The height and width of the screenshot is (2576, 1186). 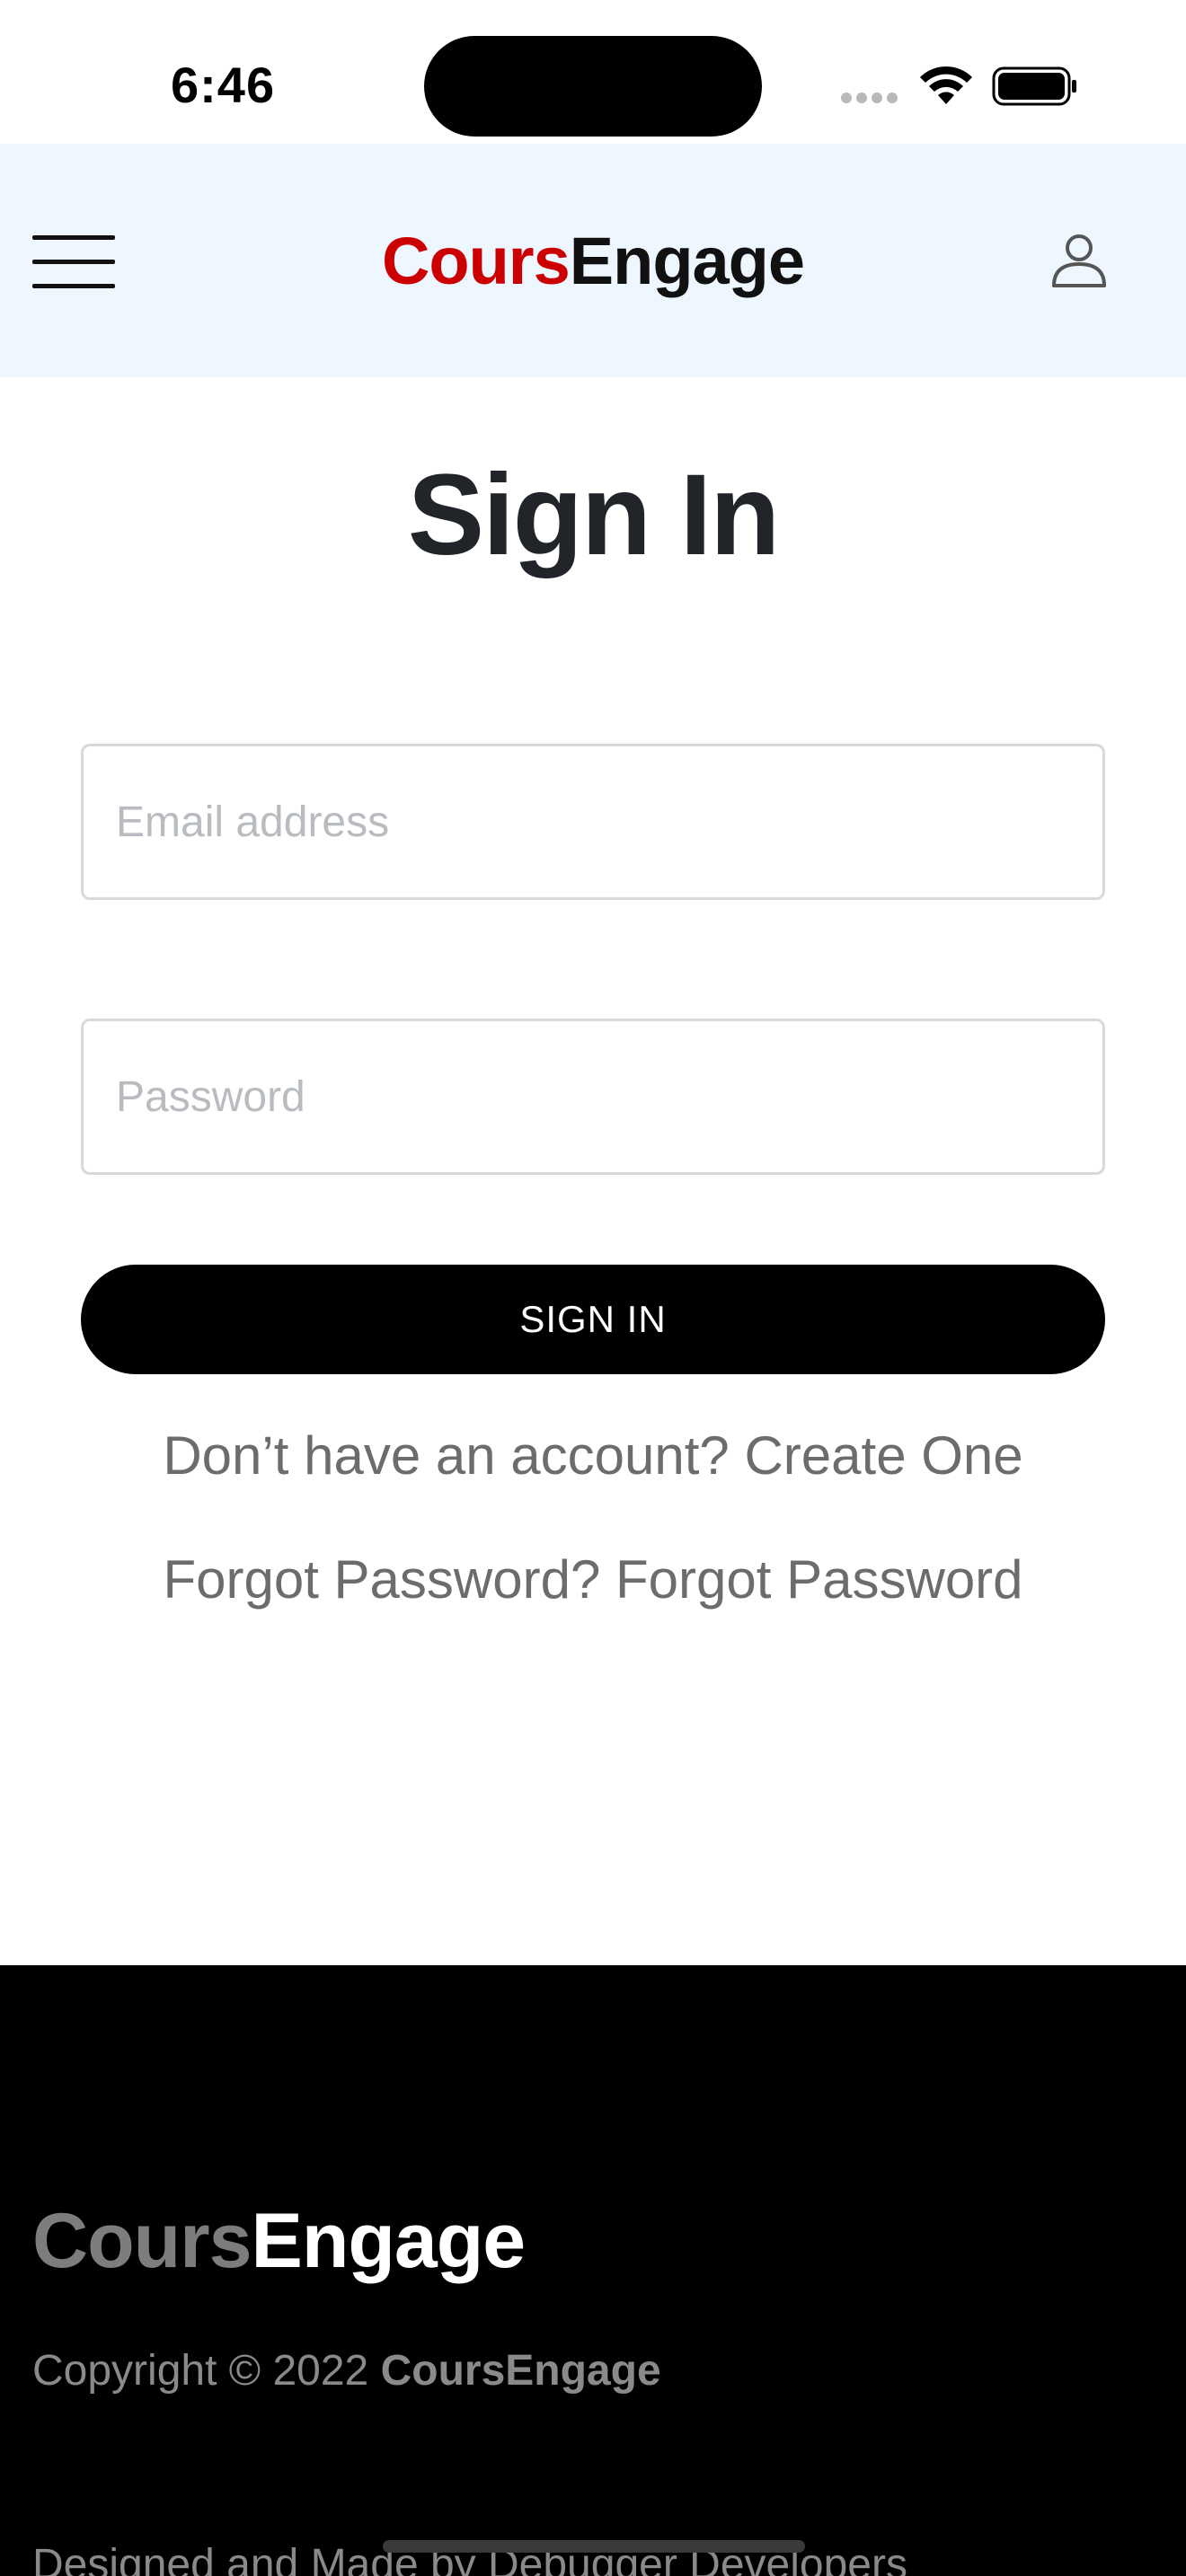 I want to click on email-input, so click(x=593, y=821).